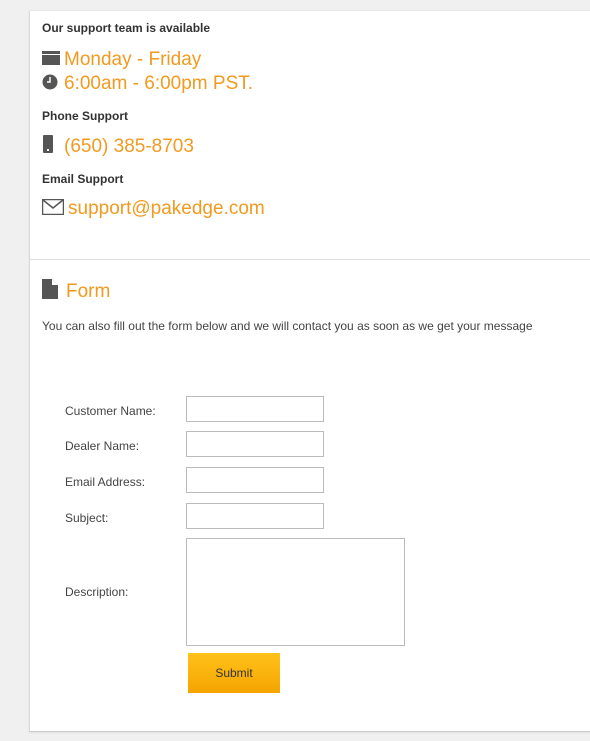  I want to click on phone-row: (650) 385-8703, so click(316, 146).